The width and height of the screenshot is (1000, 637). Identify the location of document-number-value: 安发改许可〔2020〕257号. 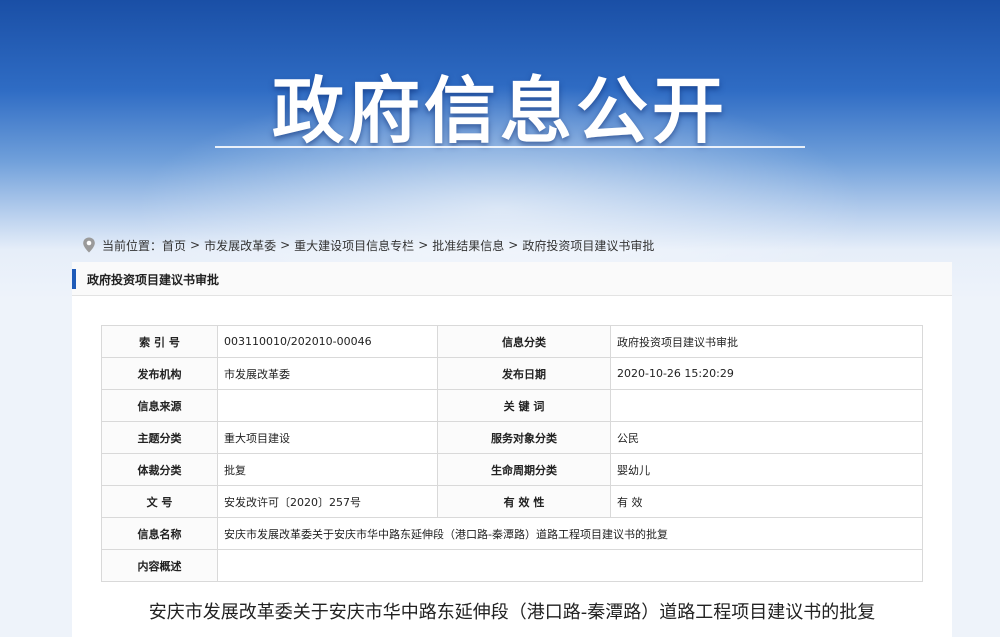
(327, 501).